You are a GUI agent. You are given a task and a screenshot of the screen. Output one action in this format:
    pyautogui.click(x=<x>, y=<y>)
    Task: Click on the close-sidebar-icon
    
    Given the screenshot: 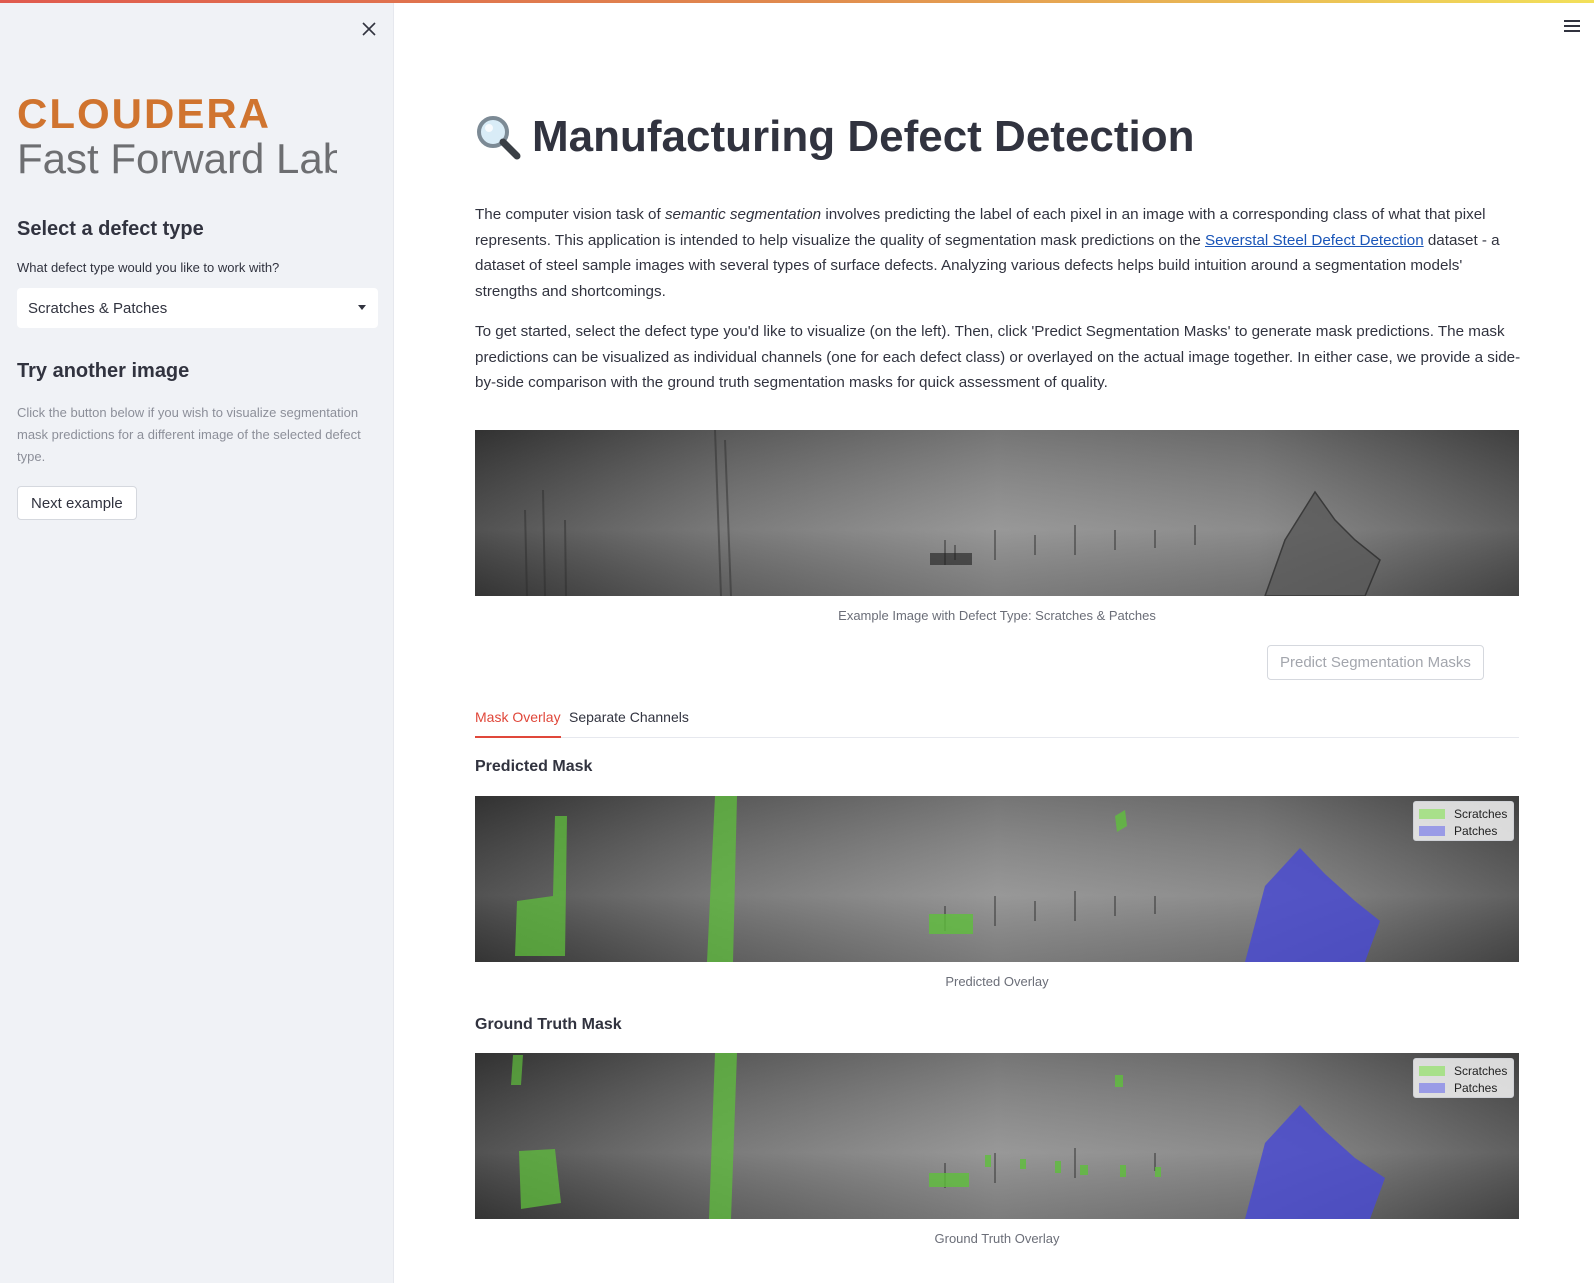 What is the action you would take?
    pyautogui.click(x=369, y=29)
    